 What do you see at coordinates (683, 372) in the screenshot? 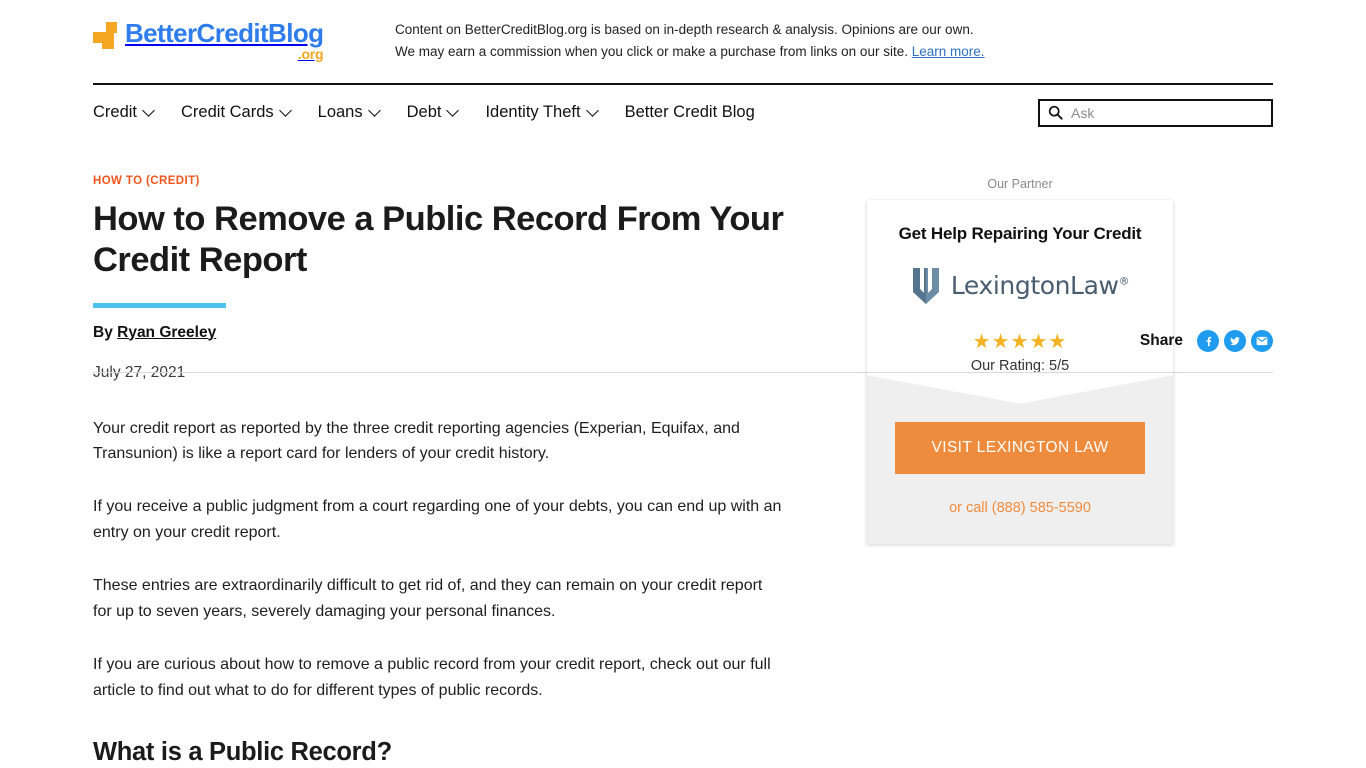
I see `content-top-divider` at bounding box center [683, 372].